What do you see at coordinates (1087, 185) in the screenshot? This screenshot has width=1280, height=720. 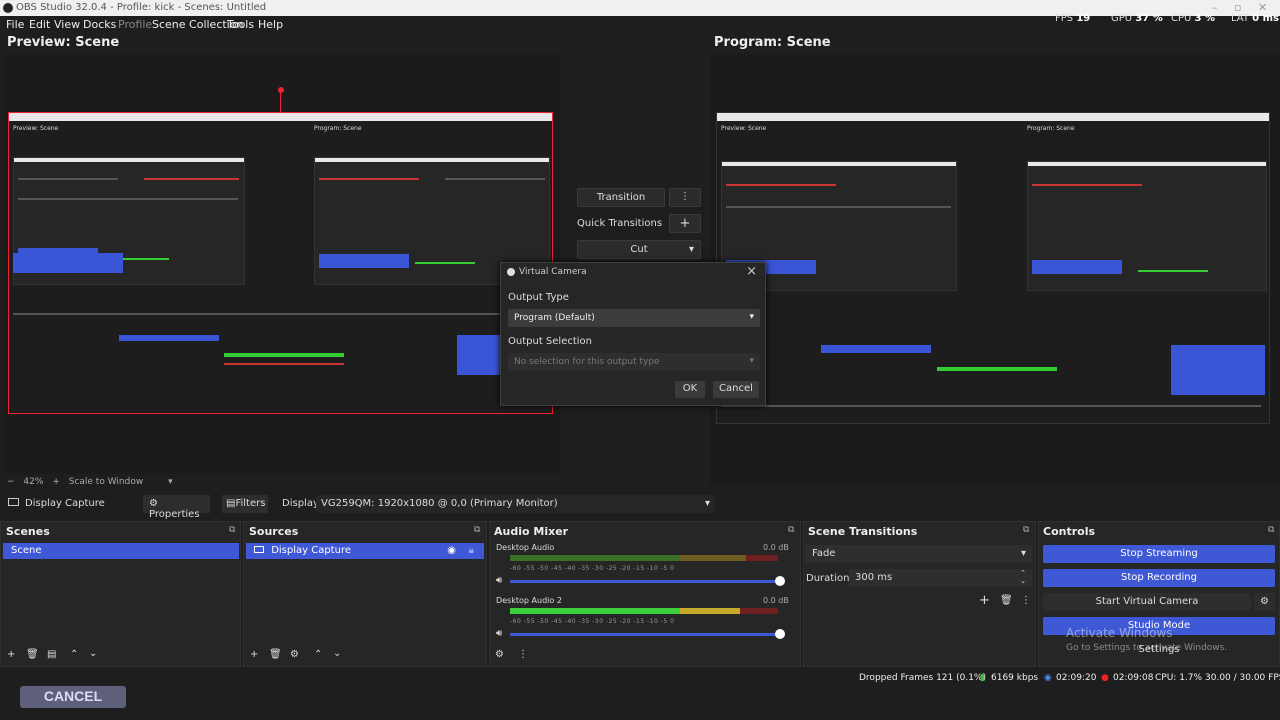 I see `nested-line` at bounding box center [1087, 185].